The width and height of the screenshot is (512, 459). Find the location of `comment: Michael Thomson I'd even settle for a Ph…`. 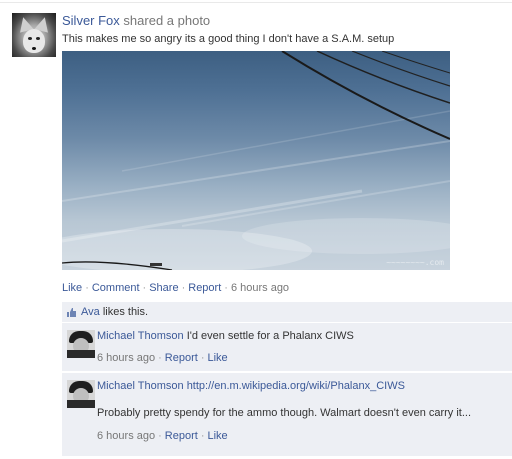

comment: Michael Thomson I'd even settle for a Ph… is located at coordinates (287, 347).